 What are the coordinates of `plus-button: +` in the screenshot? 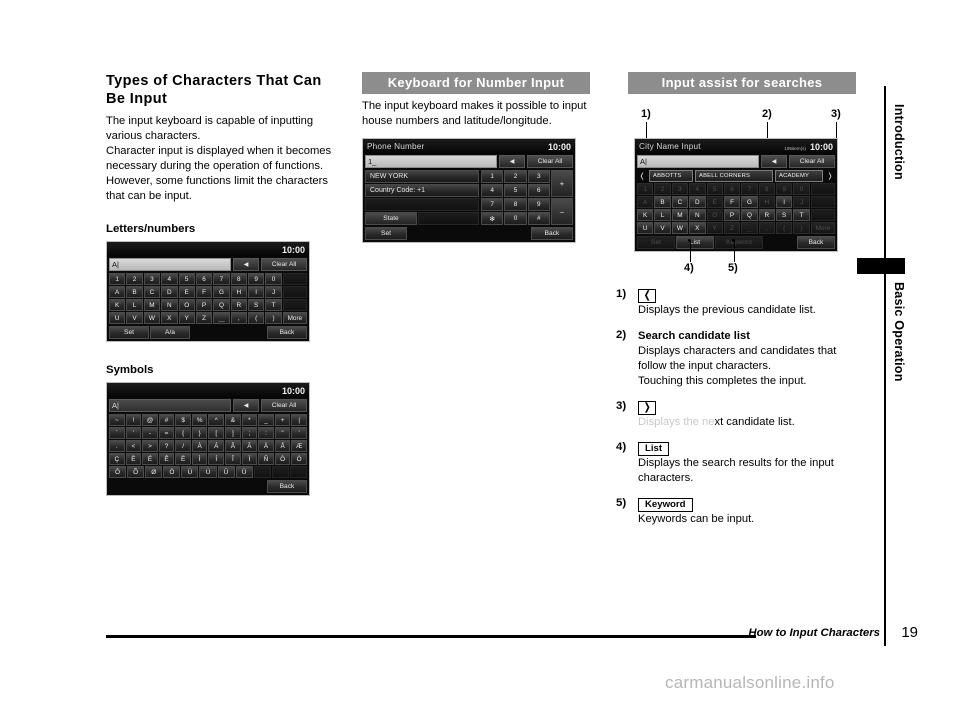 It's located at (562, 183).